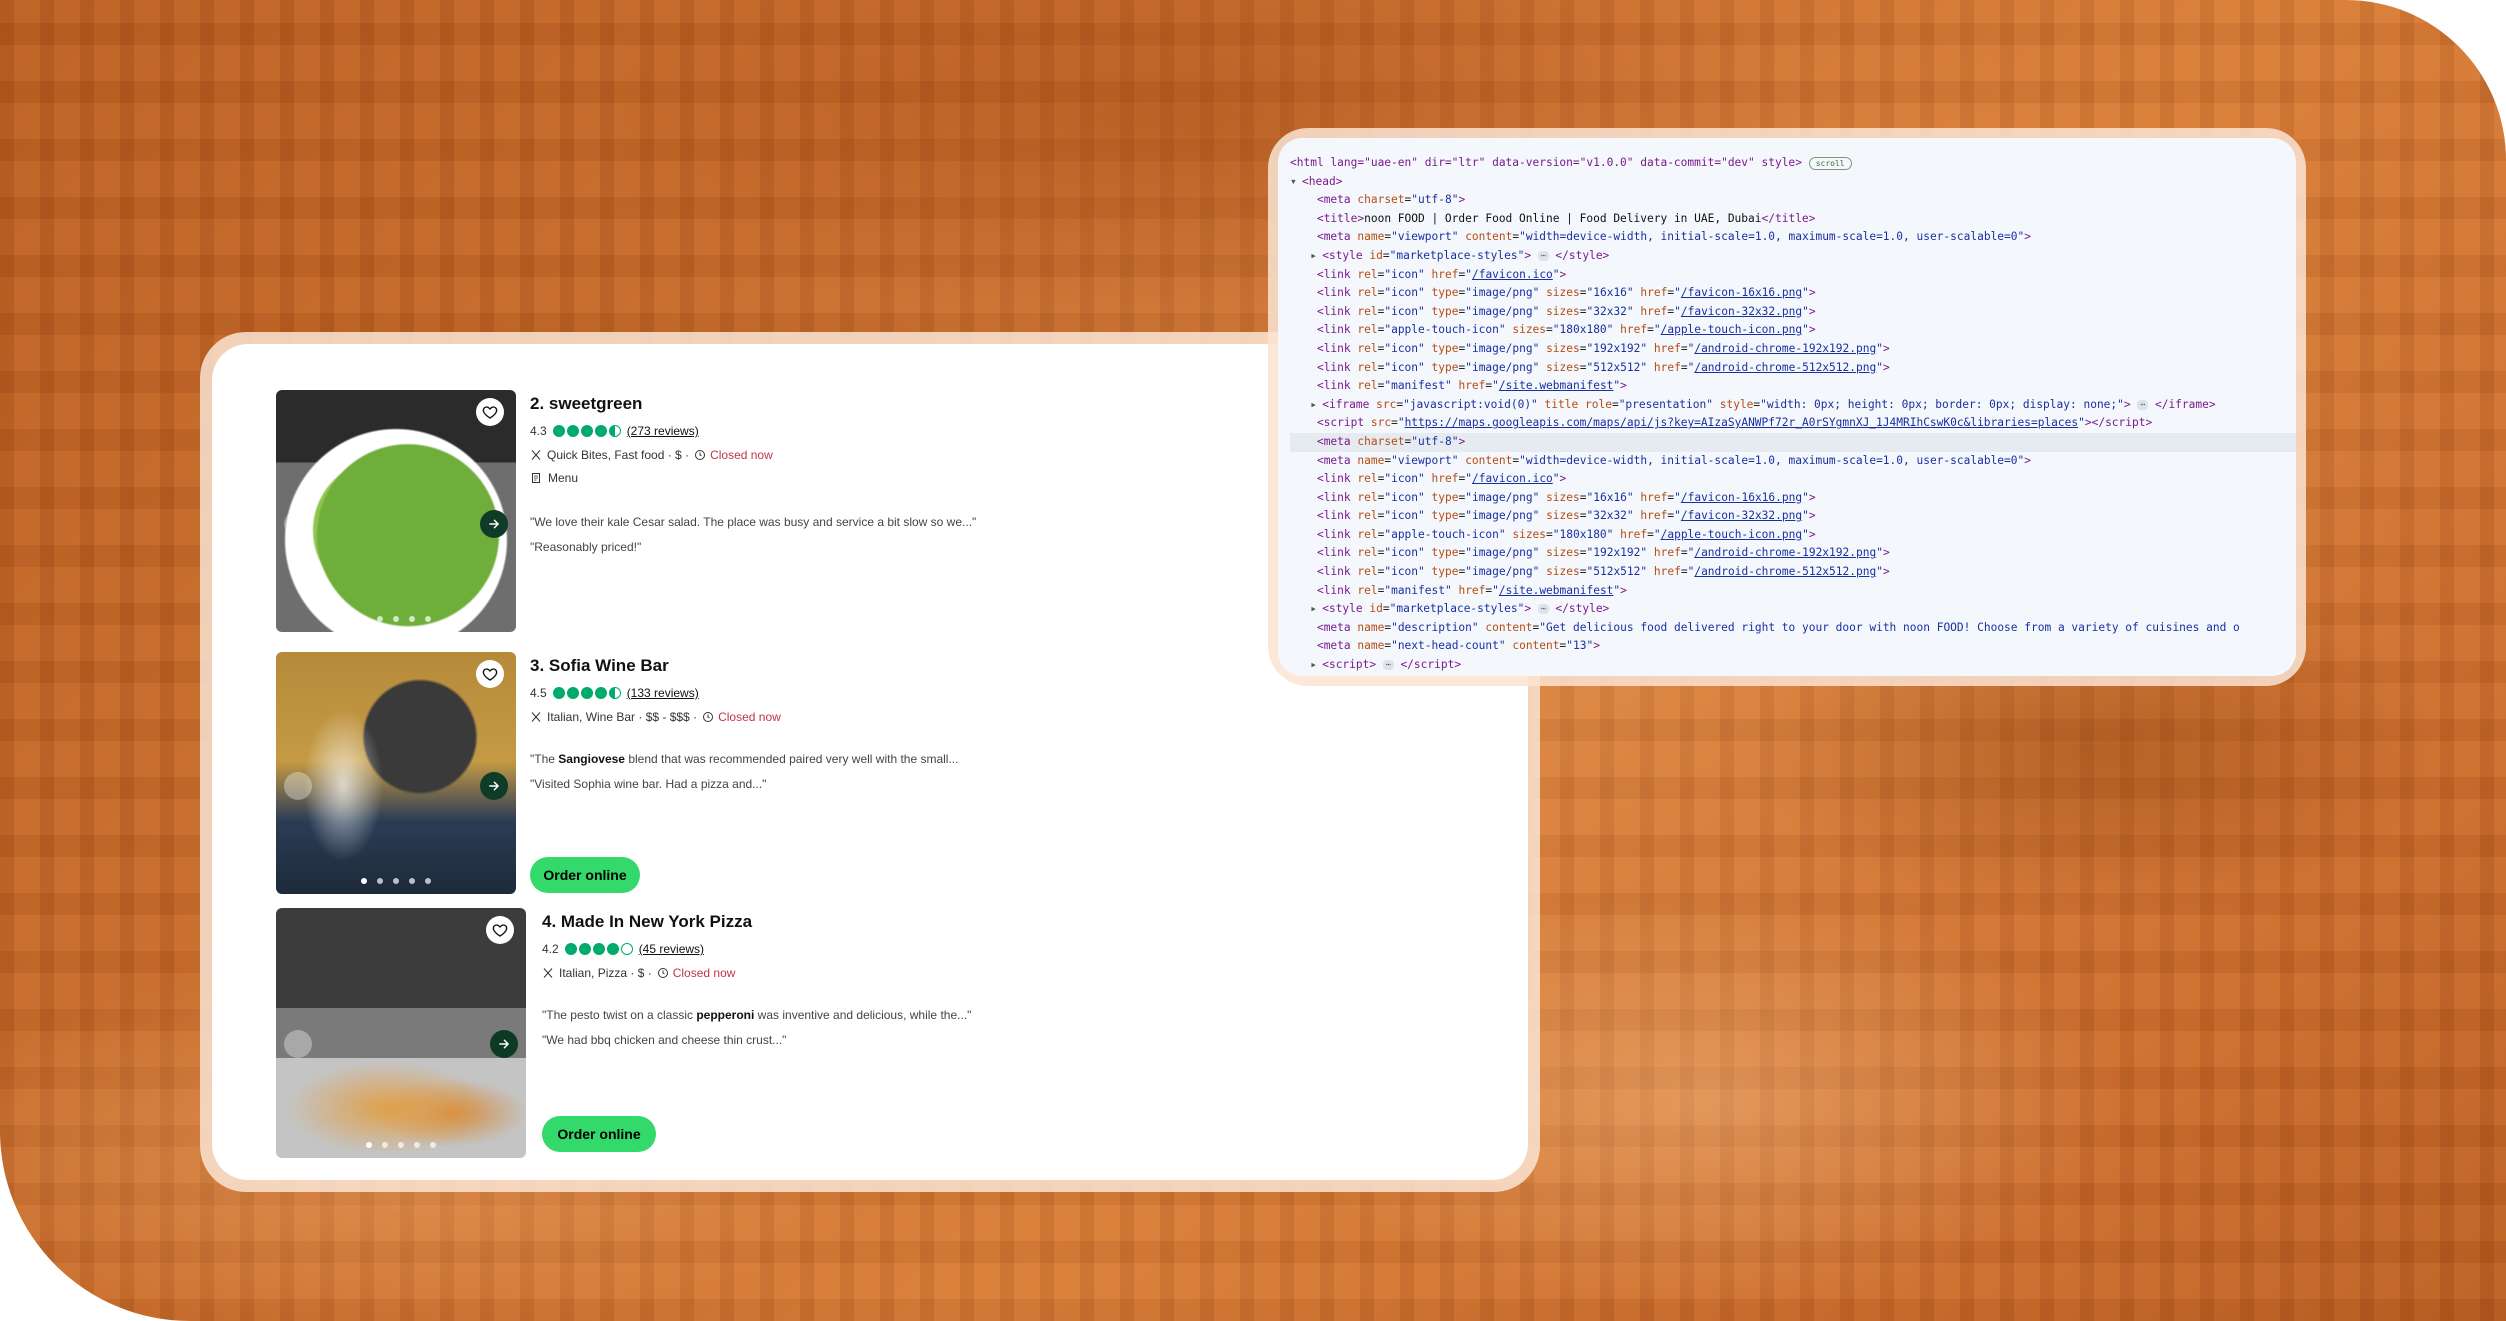  Describe the element at coordinates (922, 949) in the screenshot. I see `rating-row: 4.2 (45 reviews)` at that location.